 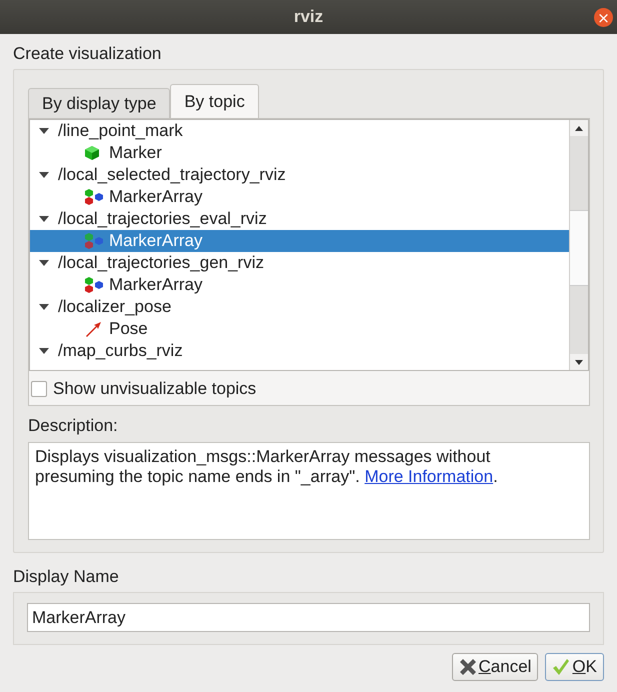 I want to click on checkbox, so click(x=39, y=389).